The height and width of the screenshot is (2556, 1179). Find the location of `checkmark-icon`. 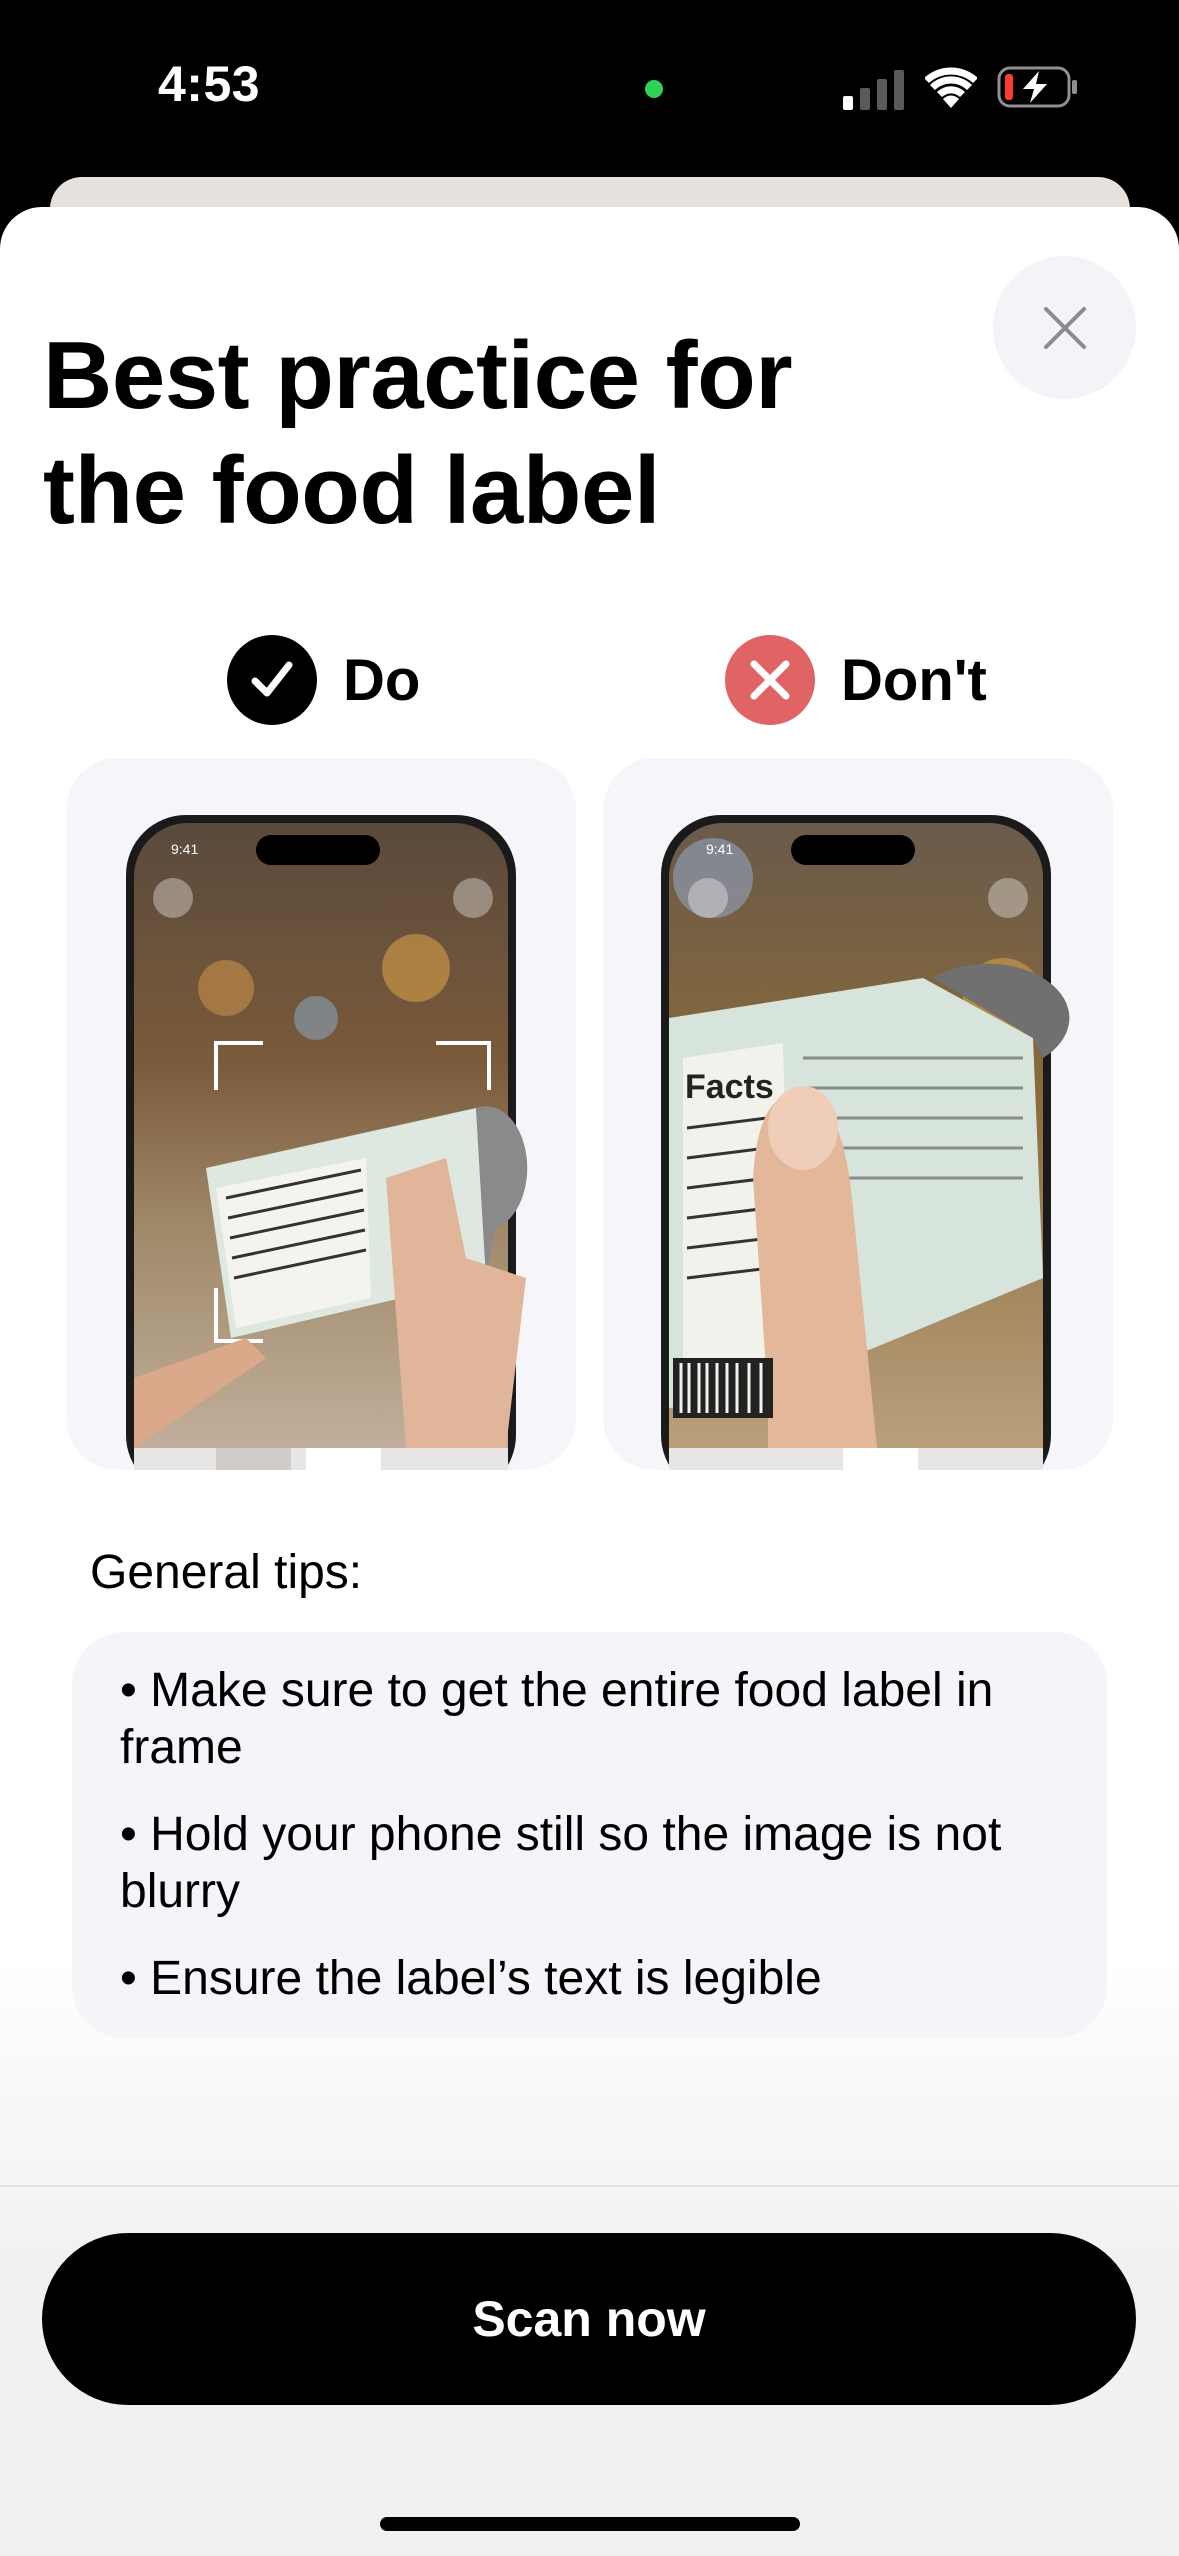

checkmark-icon is located at coordinates (272, 680).